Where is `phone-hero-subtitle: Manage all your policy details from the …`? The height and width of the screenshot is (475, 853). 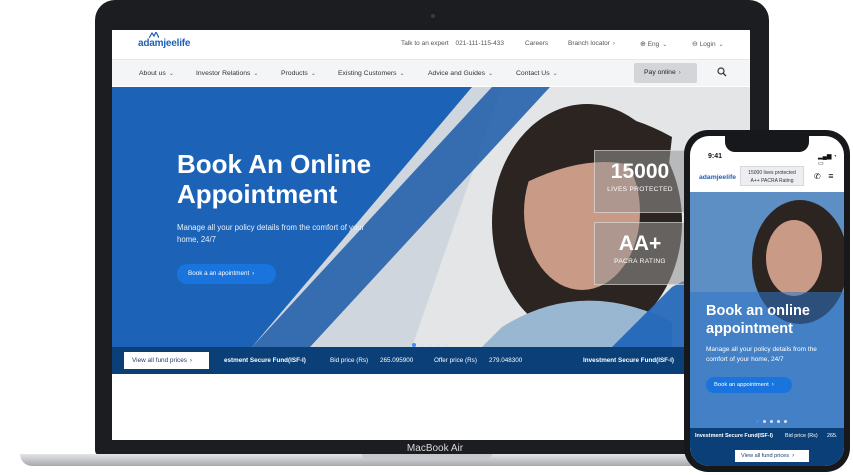
phone-hero-subtitle: Manage all your policy details from the … is located at coordinates (761, 354).